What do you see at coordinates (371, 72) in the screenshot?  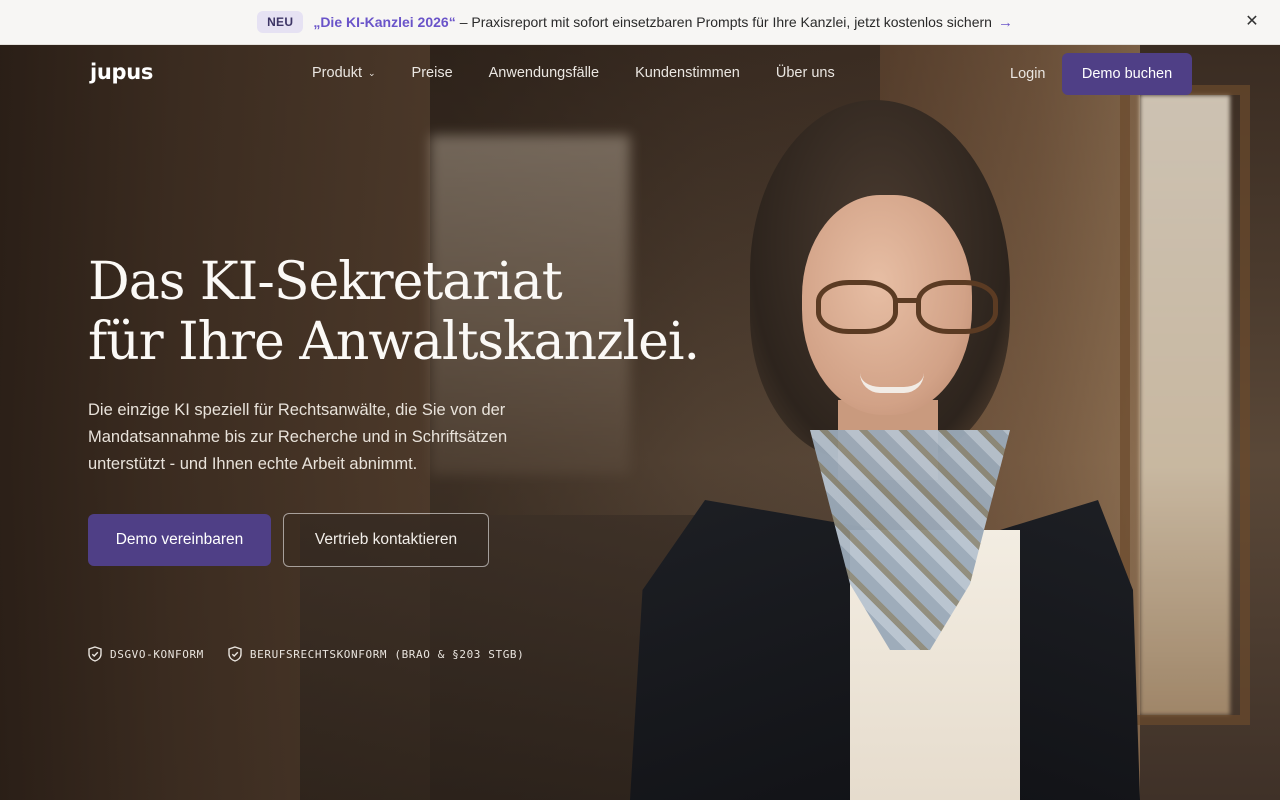 I see `chevron-down-icon: ⌄` at bounding box center [371, 72].